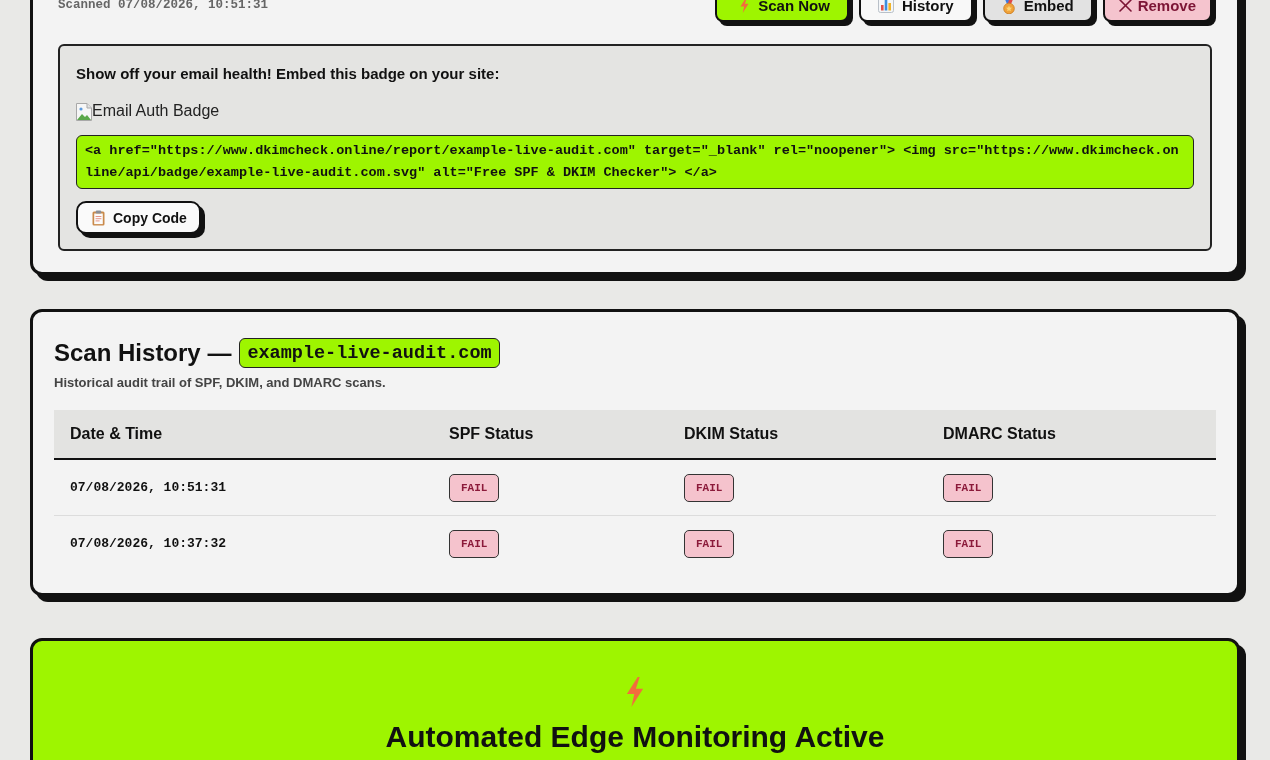 This screenshot has width=1270, height=760. What do you see at coordinates (84, 112) in the screenshot?
I see `broken-image-icon` at bounding box center [84, 112].